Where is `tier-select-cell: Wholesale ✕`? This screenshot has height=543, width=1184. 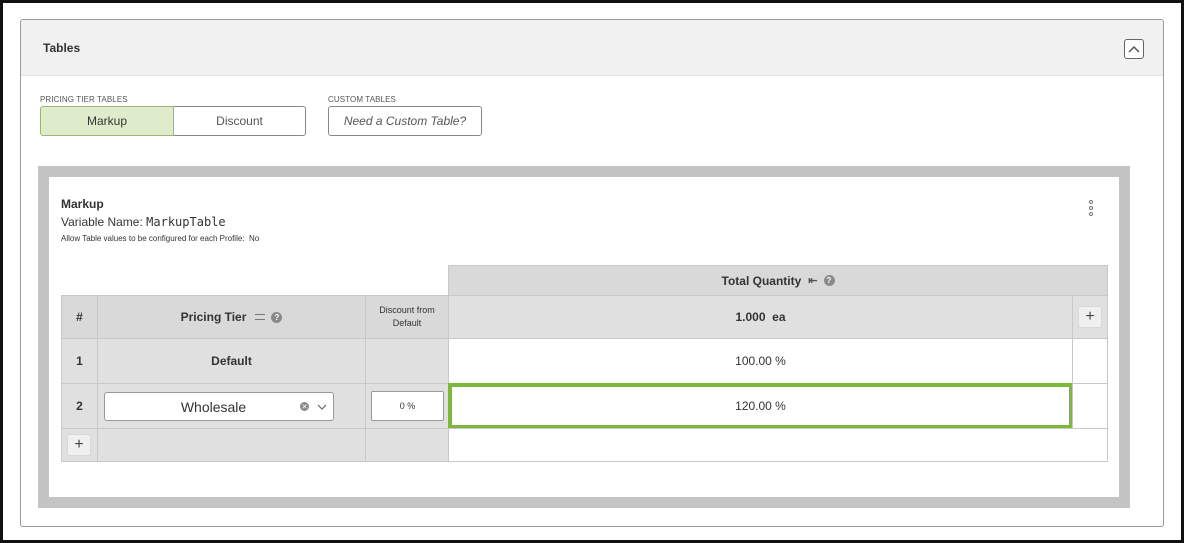 tier-select-cell: Wholesale ✕ is located at coordinates (231, 406).